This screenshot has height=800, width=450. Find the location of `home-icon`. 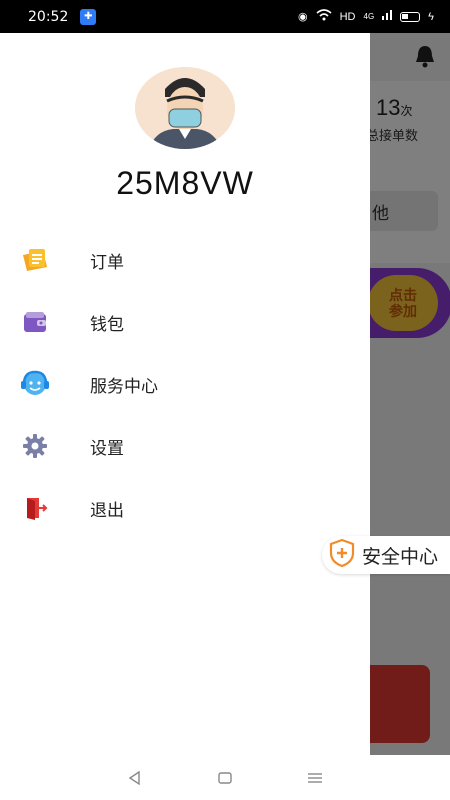

home-icon is located at coordinates (225, 778).